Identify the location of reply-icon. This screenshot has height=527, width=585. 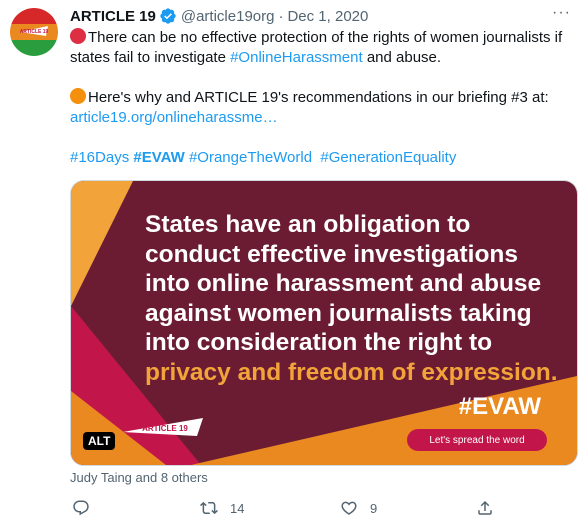
(81, 508).